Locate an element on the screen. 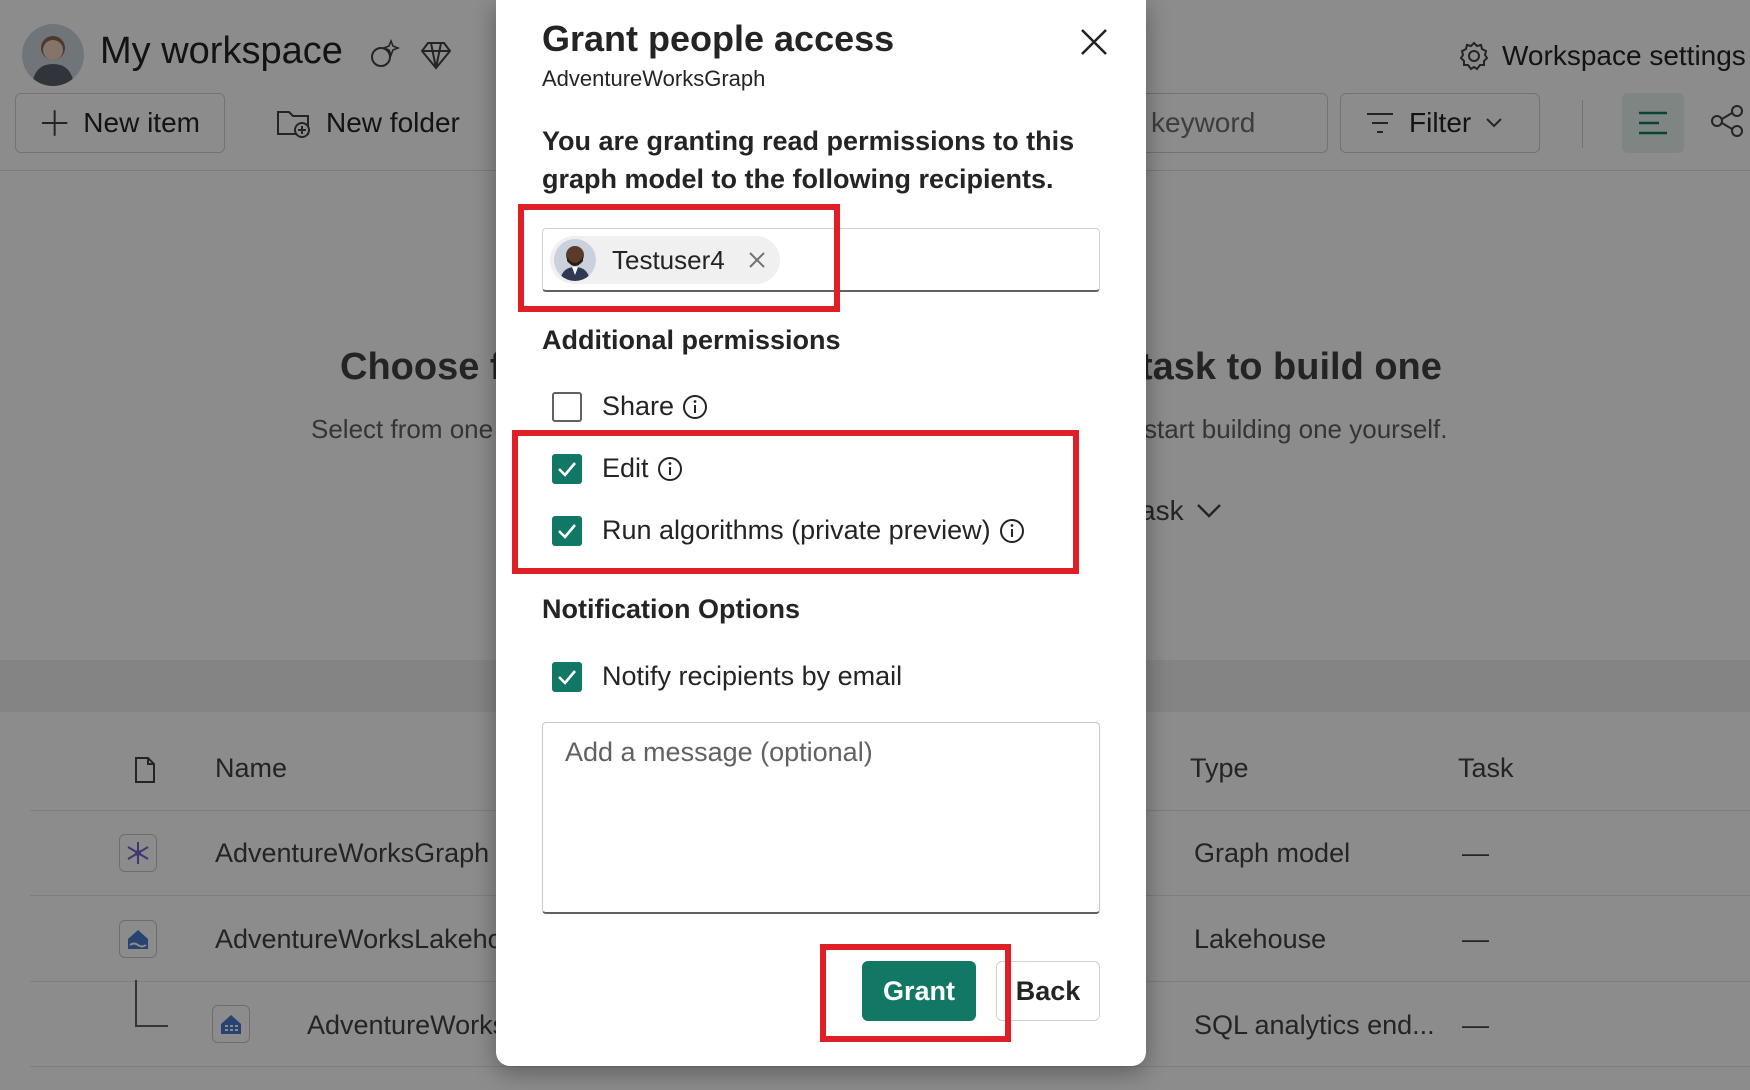  share-label: Share is located at coordinates (638, 406).